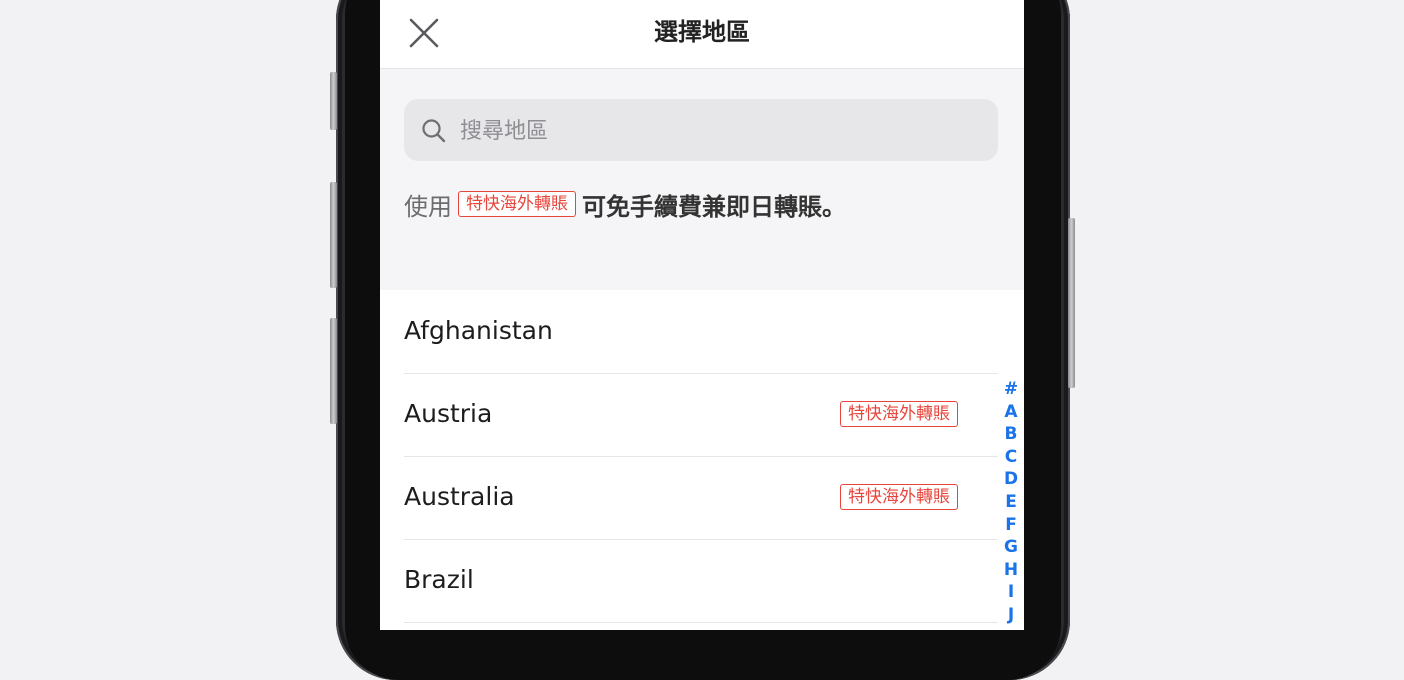  What do you see at coordinates (1011, 615) in the screenshot?
I see `index-letter-j: J` at bounding box center [1011, 615].